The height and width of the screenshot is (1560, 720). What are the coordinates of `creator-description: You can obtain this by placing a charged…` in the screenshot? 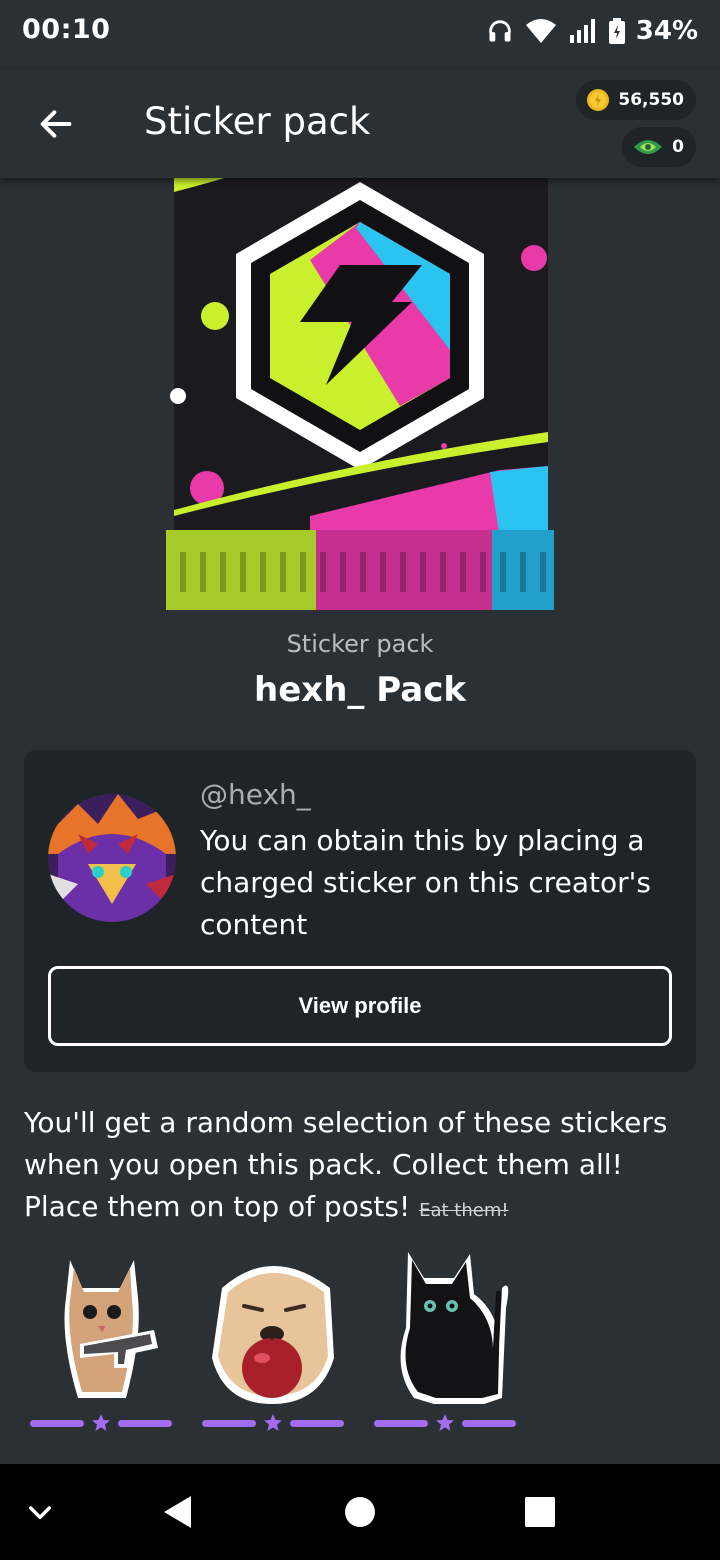 It's located at (425, 882).